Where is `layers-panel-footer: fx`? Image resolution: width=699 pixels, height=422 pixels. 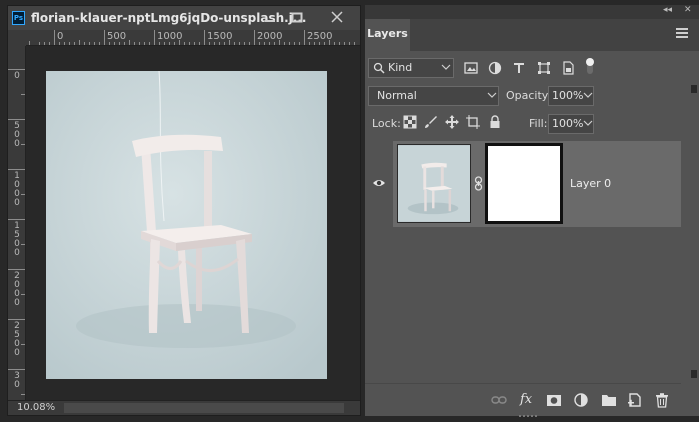 layers-panel-footer: fx is located at coordinates (532, 400).